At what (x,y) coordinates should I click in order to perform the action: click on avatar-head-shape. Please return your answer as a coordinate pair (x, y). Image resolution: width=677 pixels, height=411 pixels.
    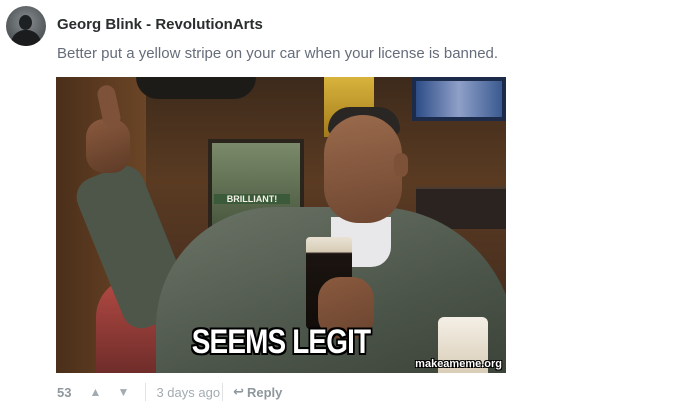
    Looking at the image, I should click on (25, 22).